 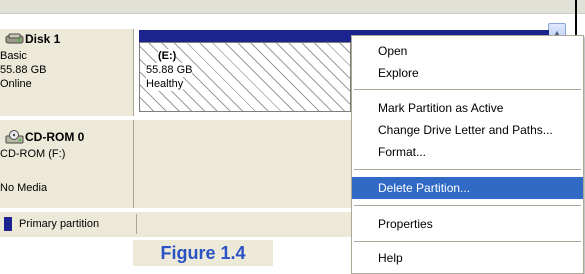 What do you see at coordinates (23, 70) in the screenshot?
I see `disk-1-size: 55.88 GB` at bounding box center [23, 70].